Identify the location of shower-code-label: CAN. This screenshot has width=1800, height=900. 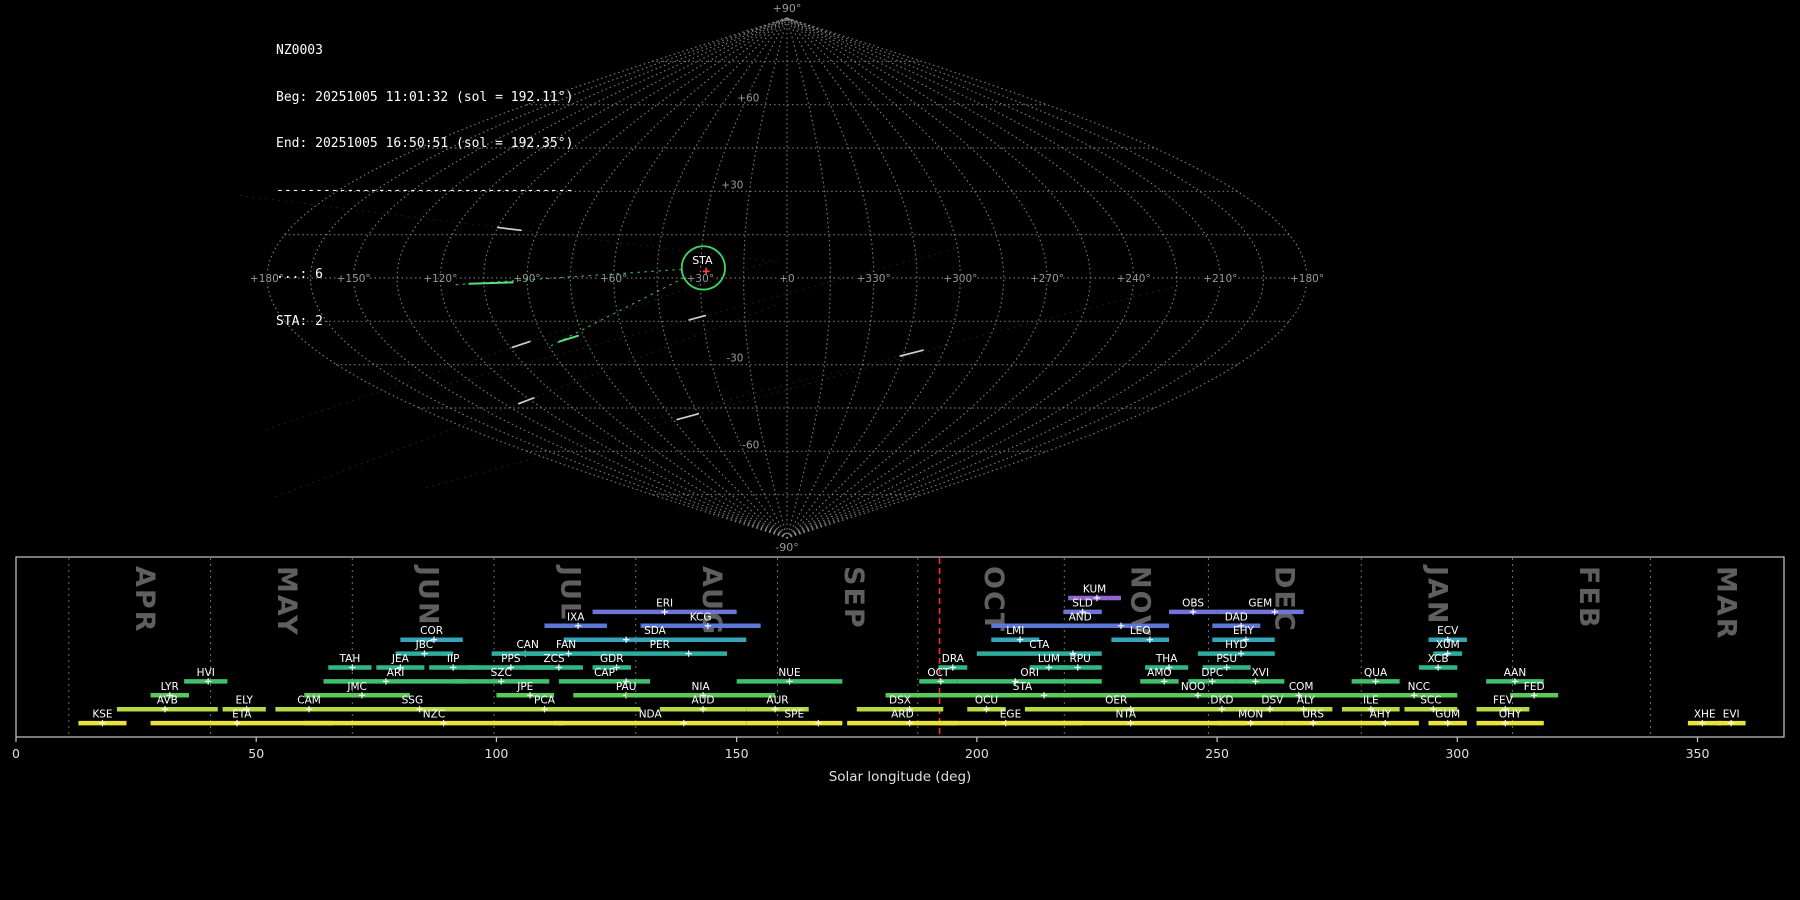
(527, 645).